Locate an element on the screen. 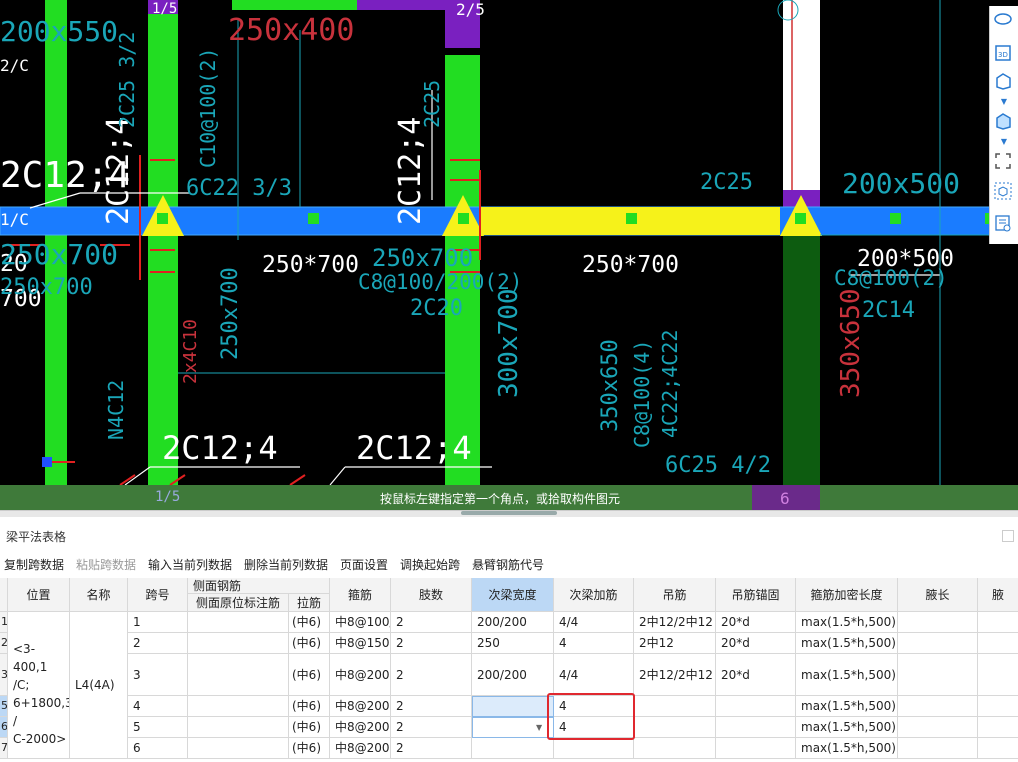  panel-corner-icon is located at coordinates (1008, 536).